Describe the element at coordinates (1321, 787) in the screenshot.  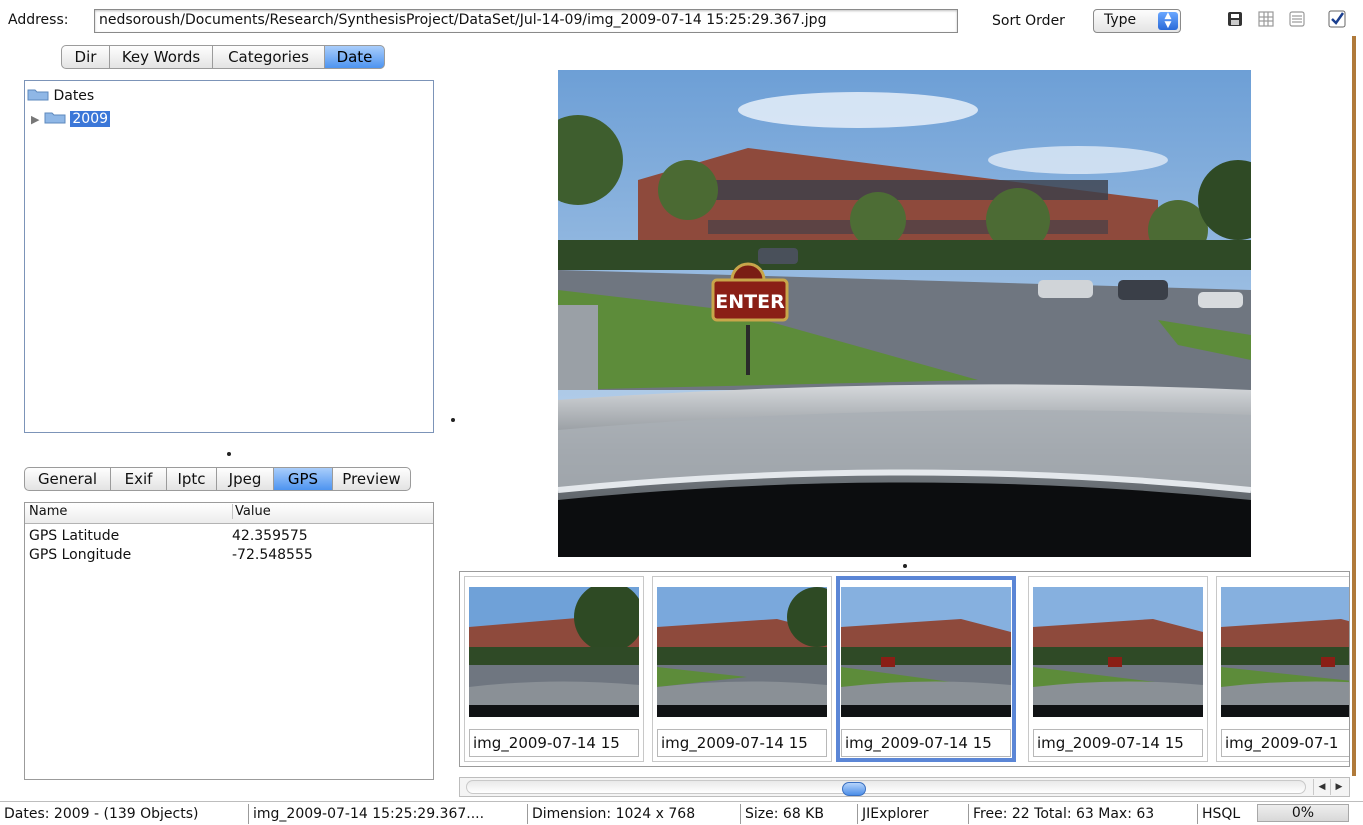
I see `scroll-left-icon: ◀` at that location.